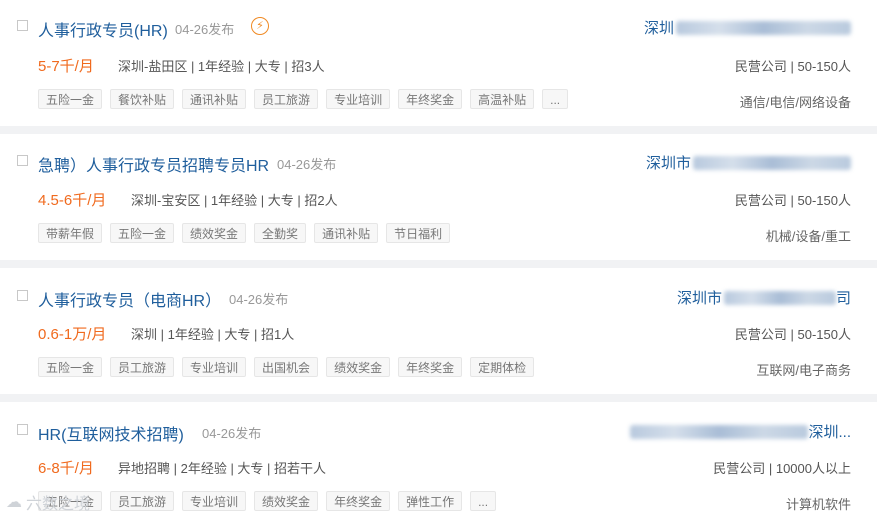 Image resolution: width=877 pixels, height=520 pixels. I want to click on company-name: 深圳市, so click(748, 162).